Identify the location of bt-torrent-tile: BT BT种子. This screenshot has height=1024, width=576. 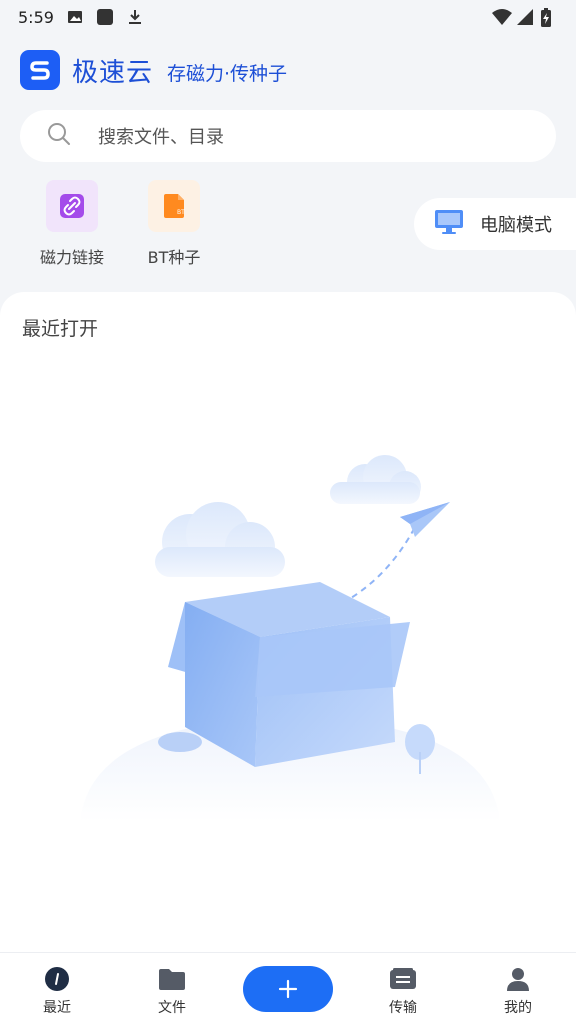
(174, 224).